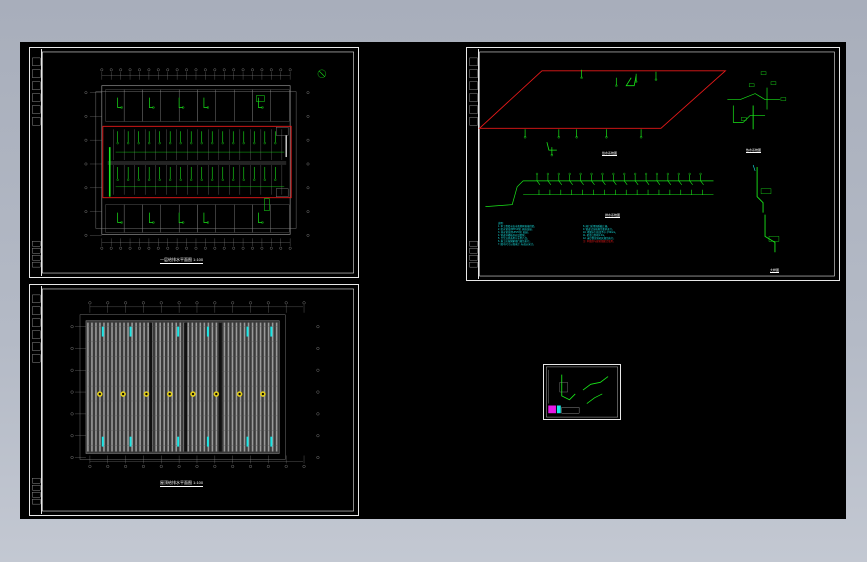 The height and width of the screenshot is (562, 867). I want to click on fixture-pipe, so click(205, 217).